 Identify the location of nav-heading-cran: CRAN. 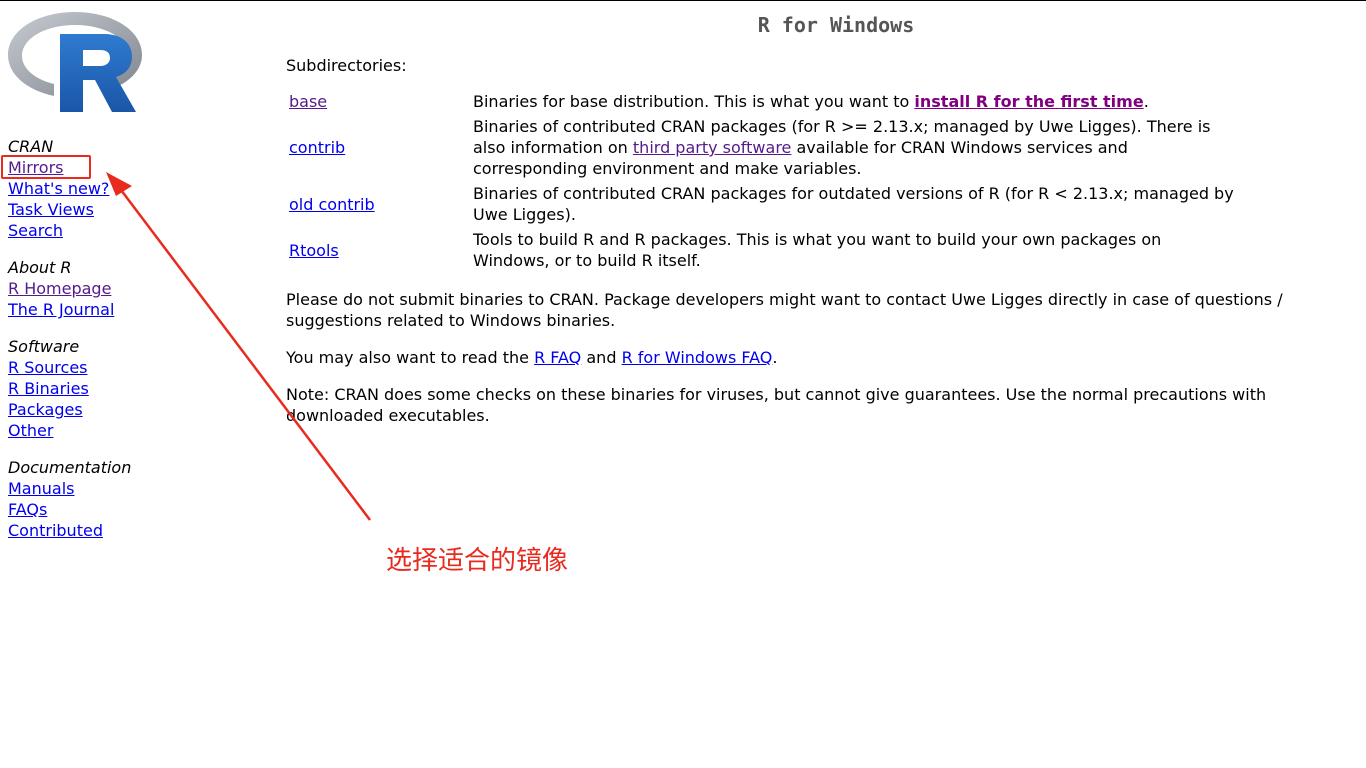
(31, 146).